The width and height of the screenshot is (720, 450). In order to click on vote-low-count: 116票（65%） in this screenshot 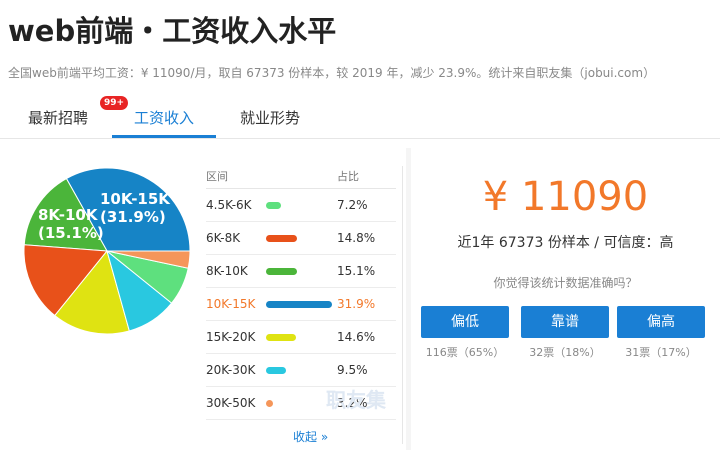, I will do `click(465, 352)`.